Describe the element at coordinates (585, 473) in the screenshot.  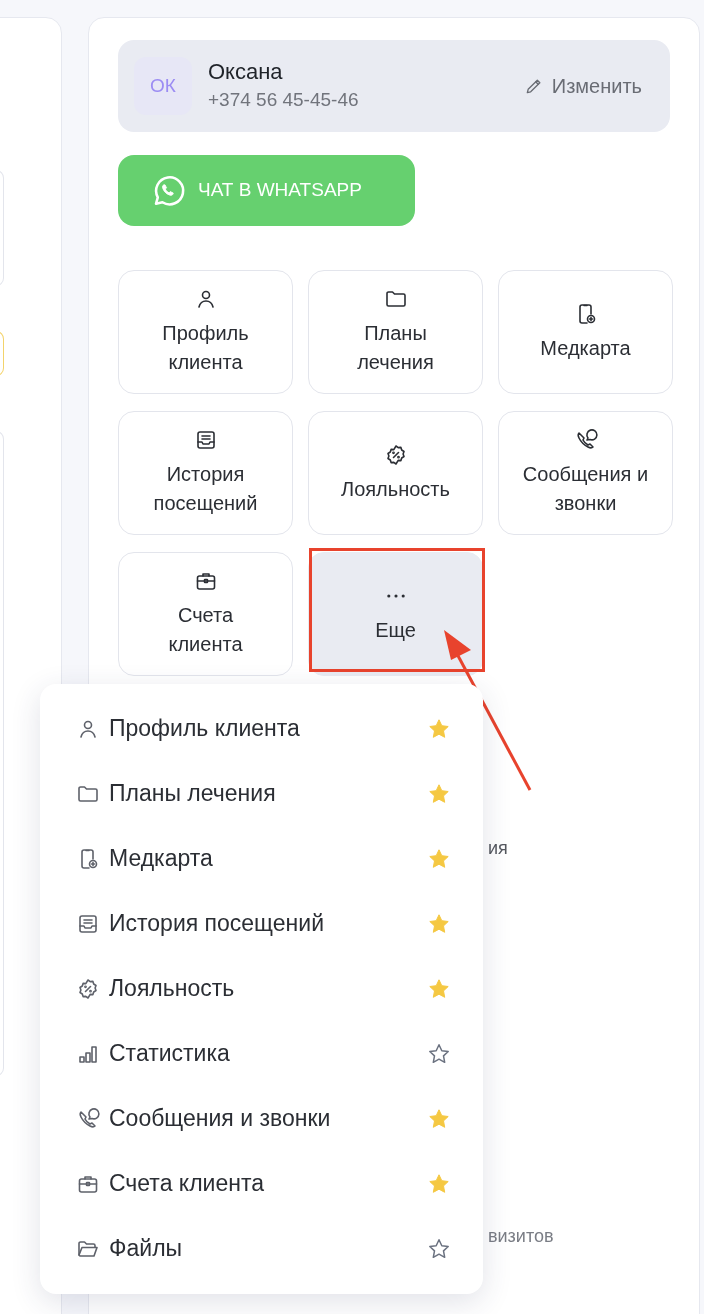
I see `section-tile: Сообщения и звонки` at that location.